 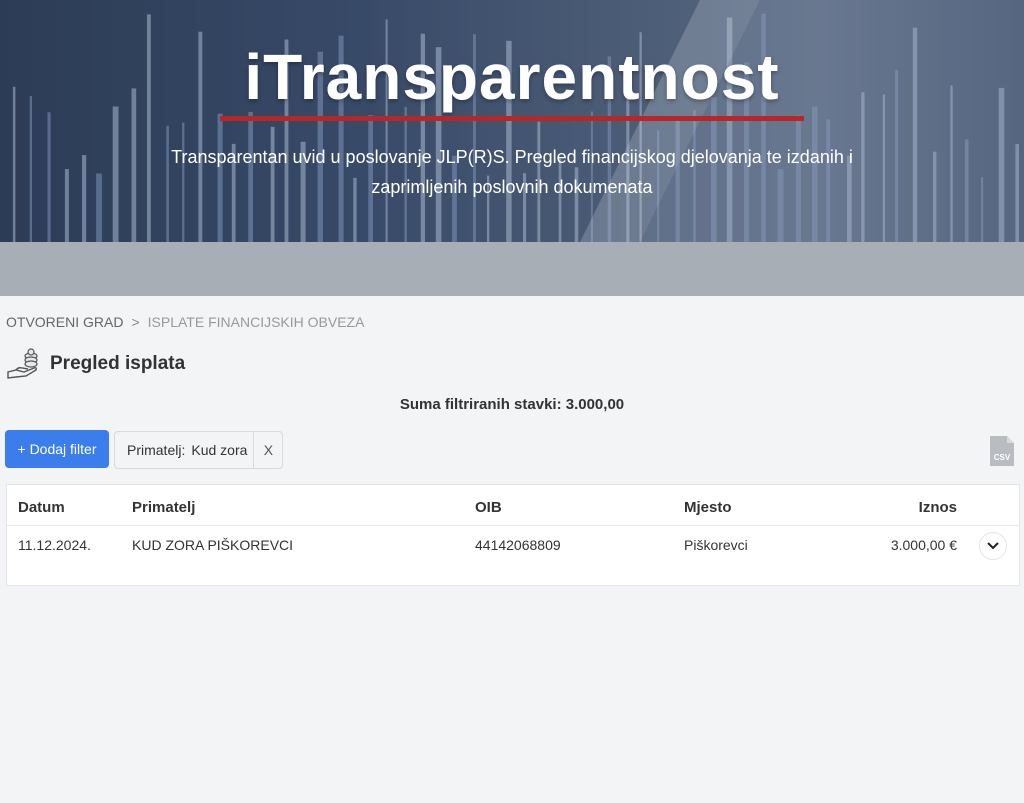 What do you see at coordinates (41, 505) in the screenshot?
I see `column-header-datum: Datum` at bounding box center [41, 505].